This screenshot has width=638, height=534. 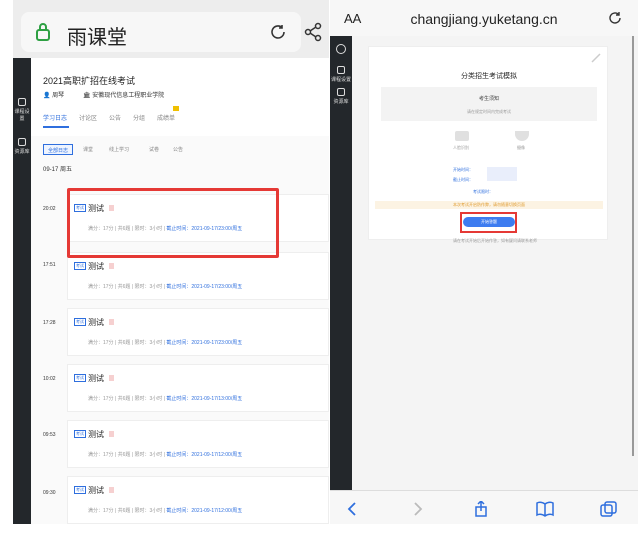 I want to click on url-domain: changjiang.yuketang.cn, so click(x=484, y=19).